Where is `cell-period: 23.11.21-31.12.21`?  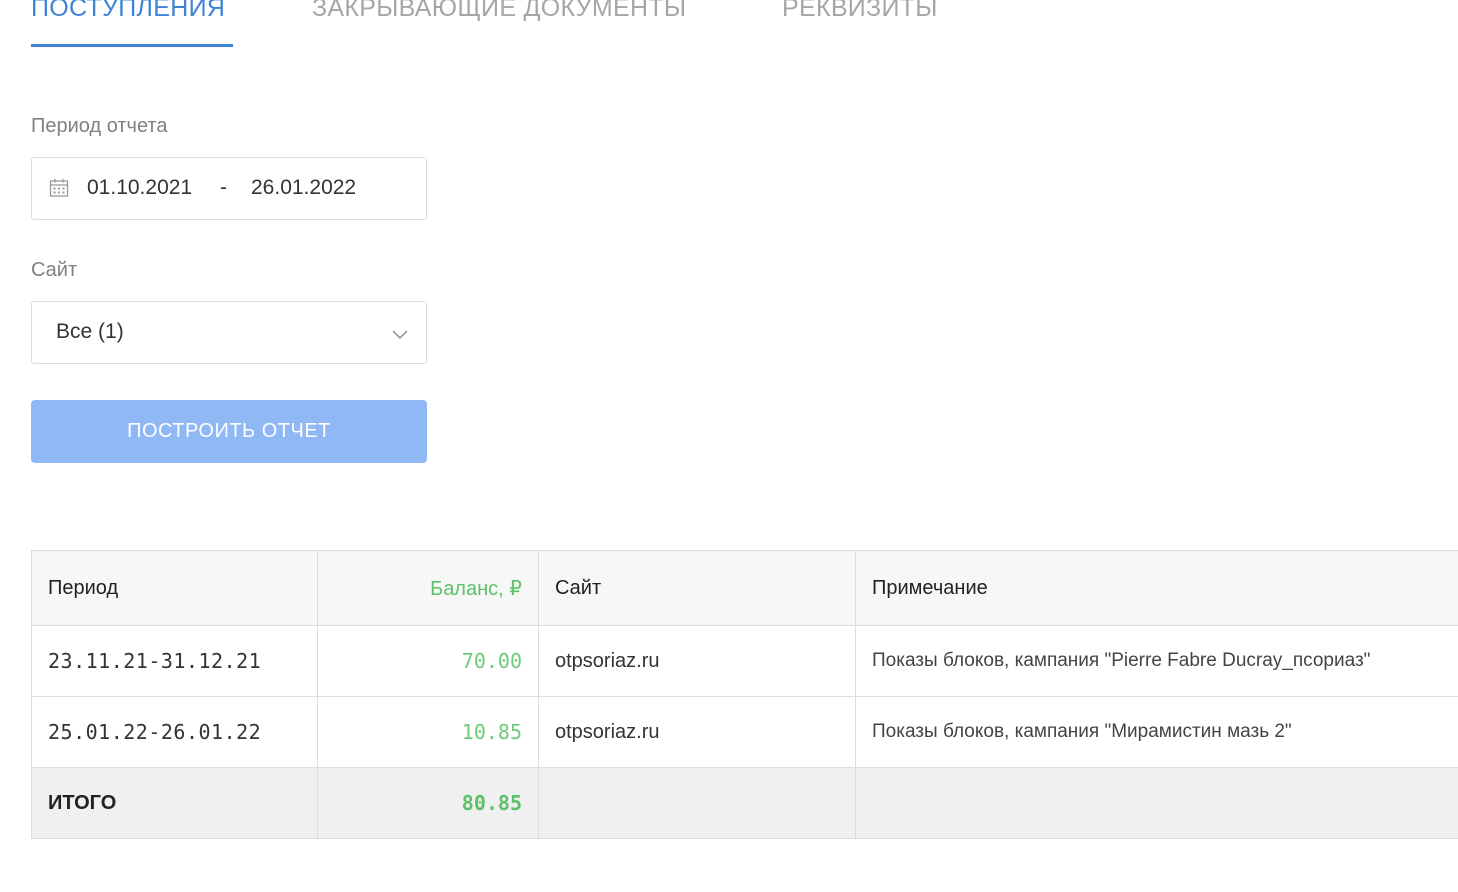
cell-period: 23.11.21-31.12.21 is located at coordinates (174, 661).